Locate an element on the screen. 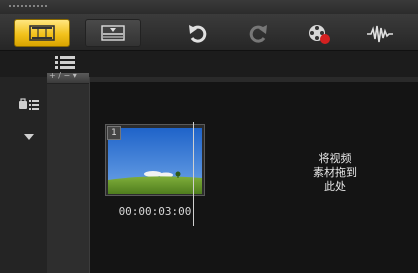 This screenshot has width=418, height=273. filmstrip-icon is located at coordinates (42, 33).